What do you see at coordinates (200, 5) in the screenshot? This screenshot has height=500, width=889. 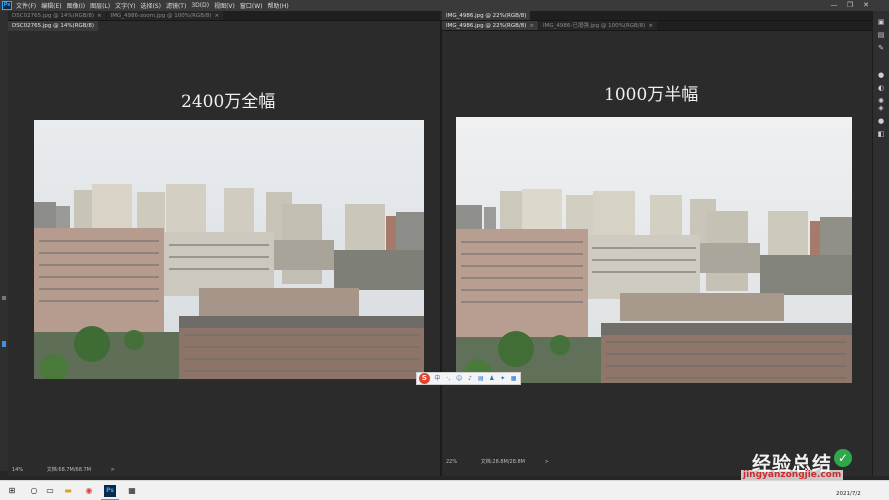 I see `menu-3d: 3D(D)` at bounding box center [200, 5].